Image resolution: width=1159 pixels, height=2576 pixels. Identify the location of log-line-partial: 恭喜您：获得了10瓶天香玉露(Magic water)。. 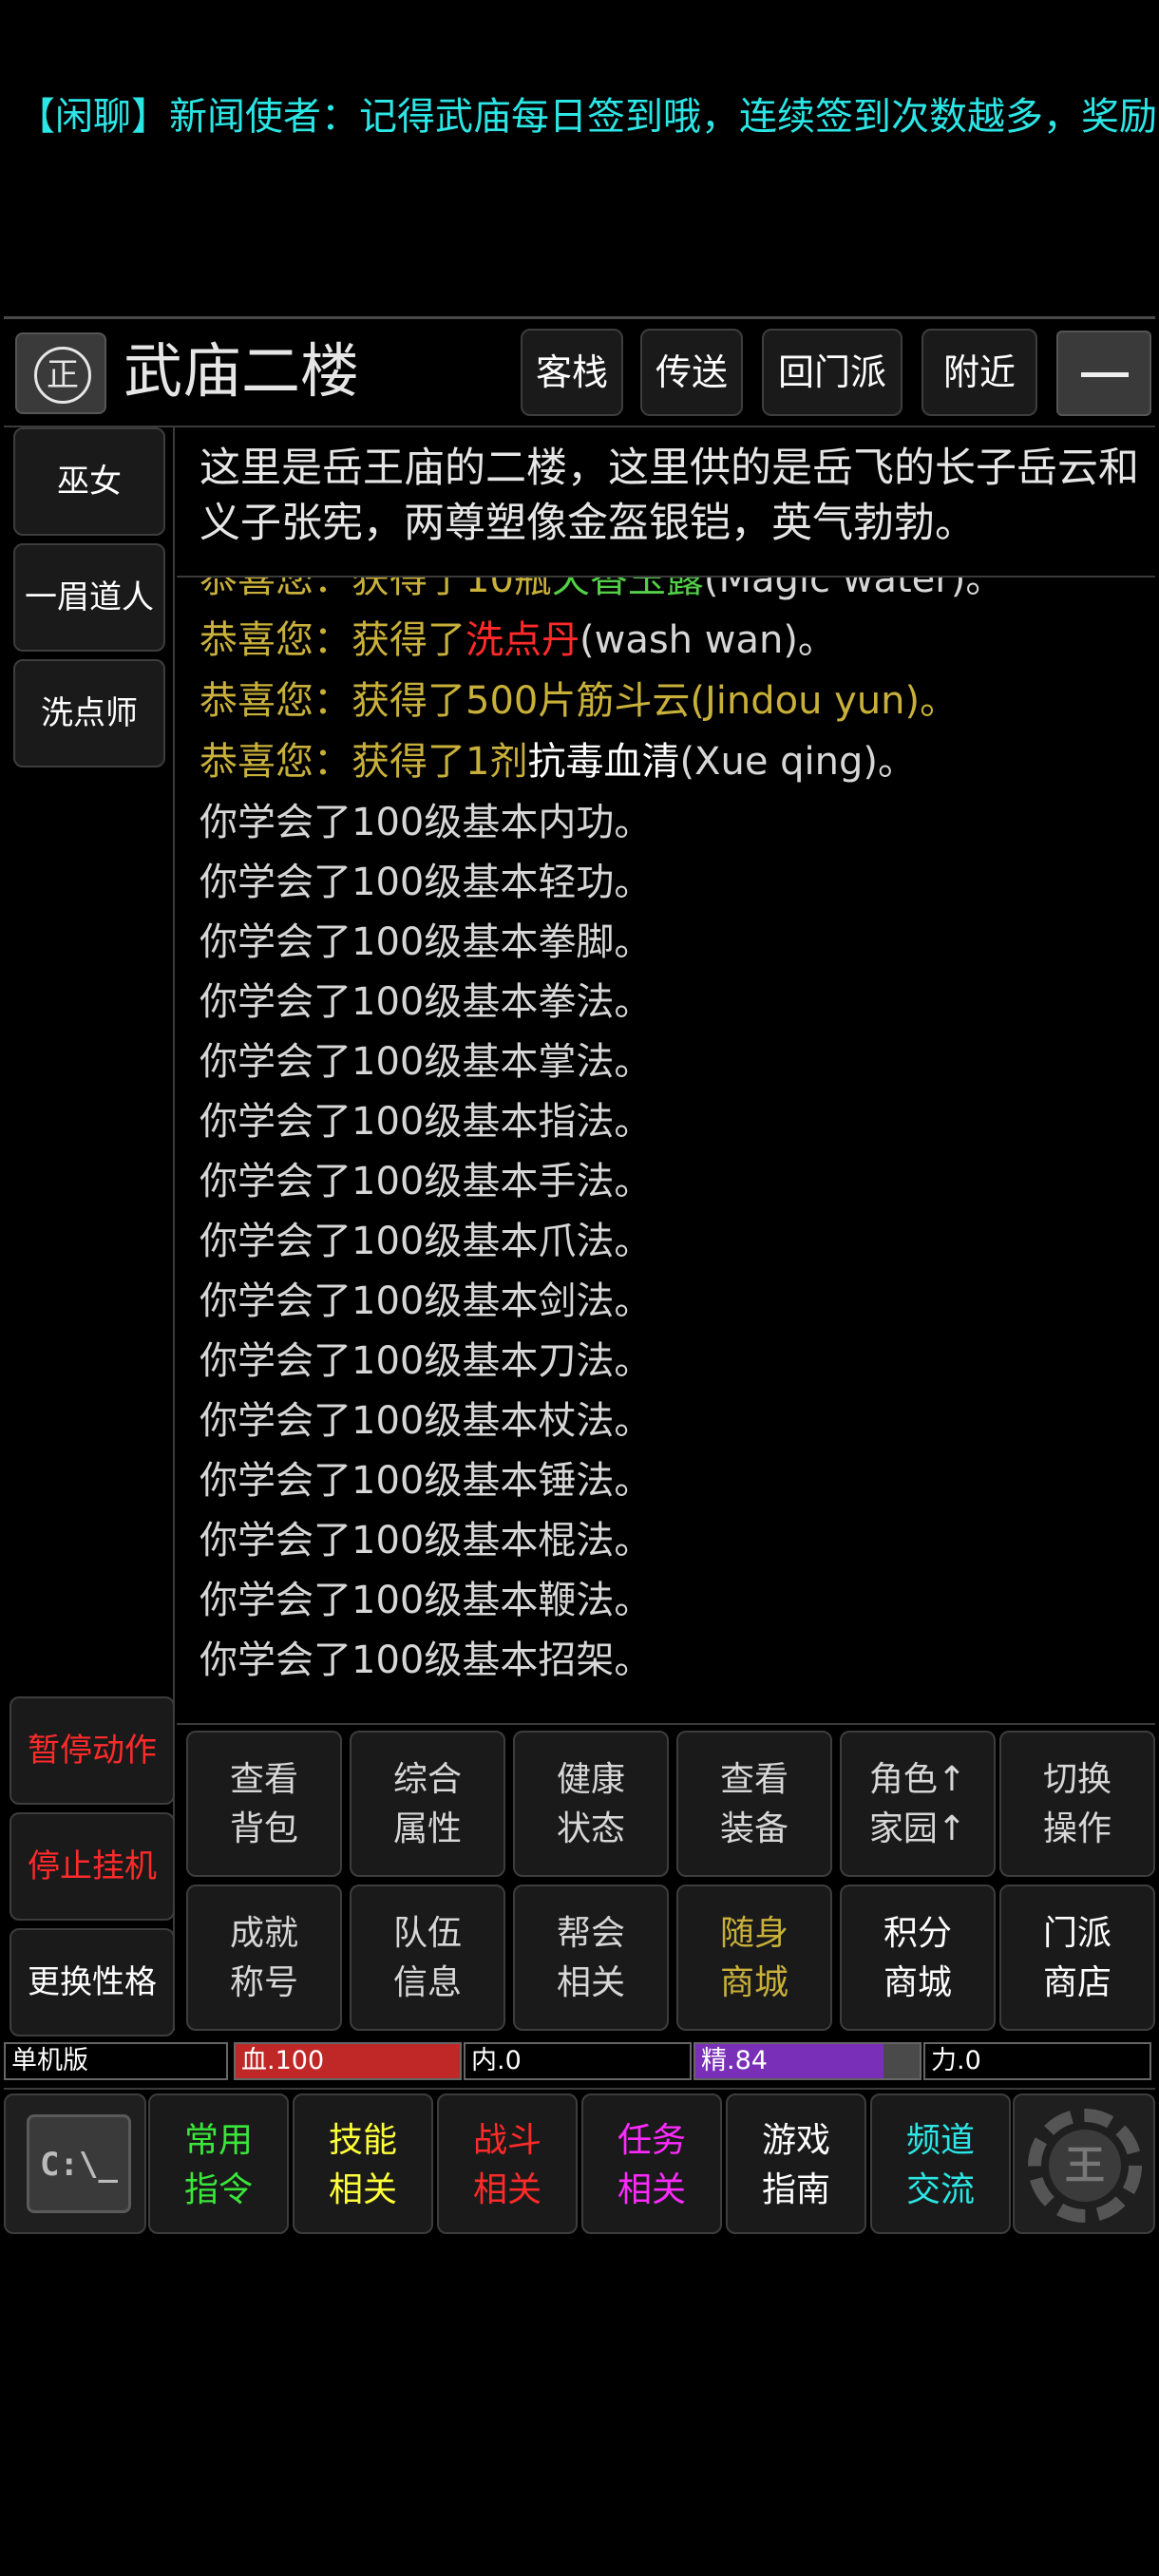
(602, 589).